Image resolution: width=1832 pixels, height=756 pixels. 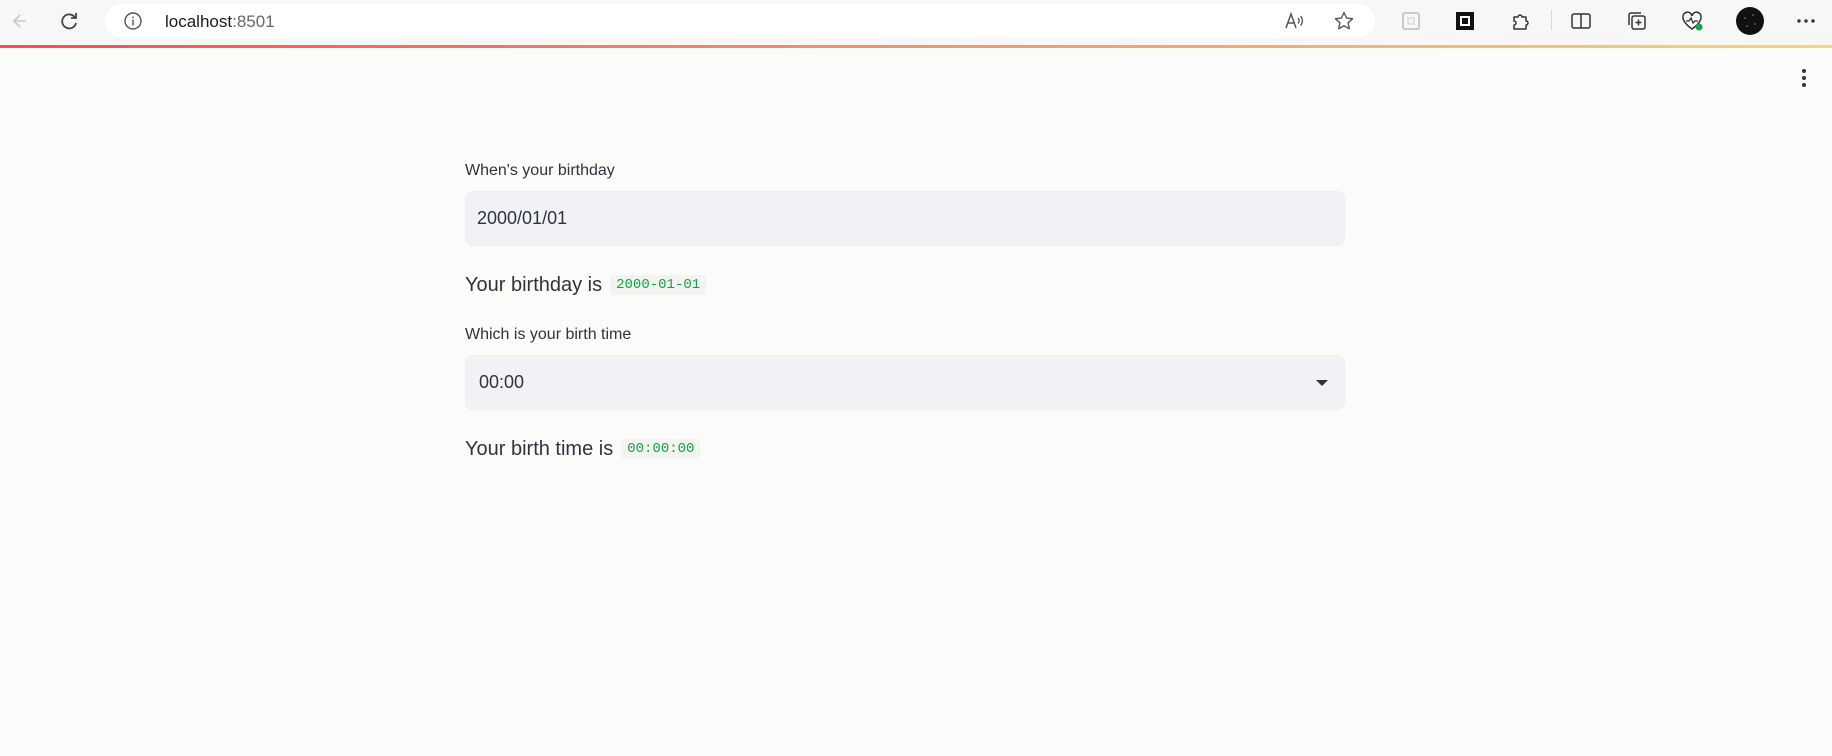 What do you see at coordinates (540, 170) in the screenshot?
I see `date-input-label: When's your birthday` at bounding box center [540, 170].